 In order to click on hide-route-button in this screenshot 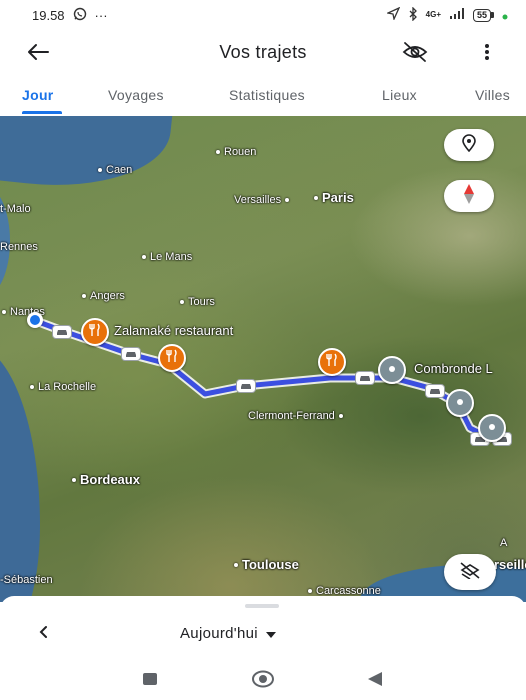, I will do `click(470, 572)`.